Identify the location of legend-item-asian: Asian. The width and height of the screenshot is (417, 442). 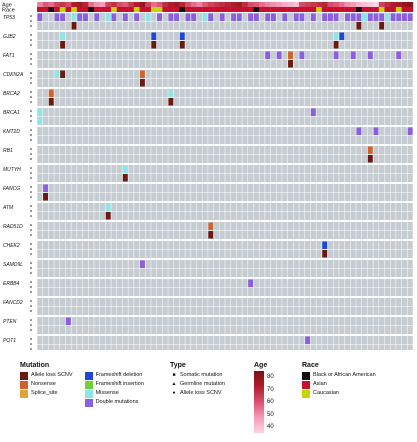
(339, 384).